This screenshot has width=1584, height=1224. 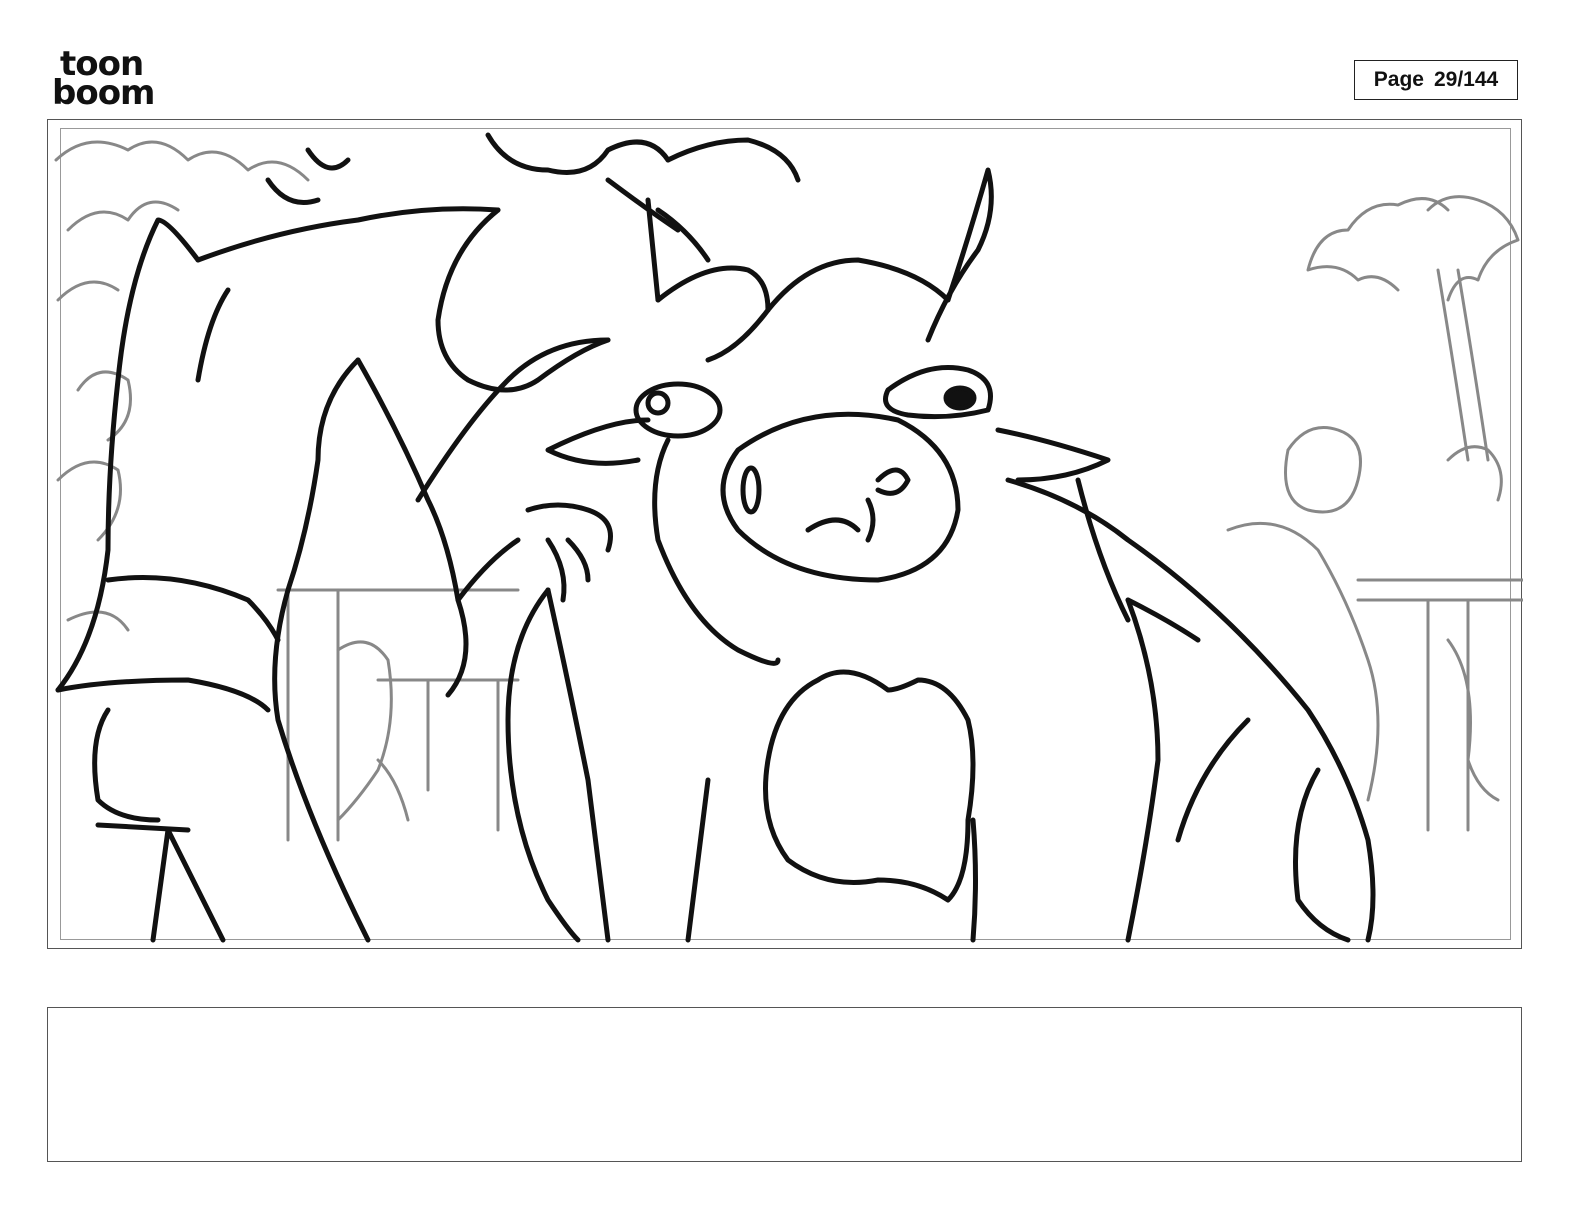 What do you see at coordinates (784, 1084) in the screenshot?
I see `caption-box` at bounding box center [784, 1084].